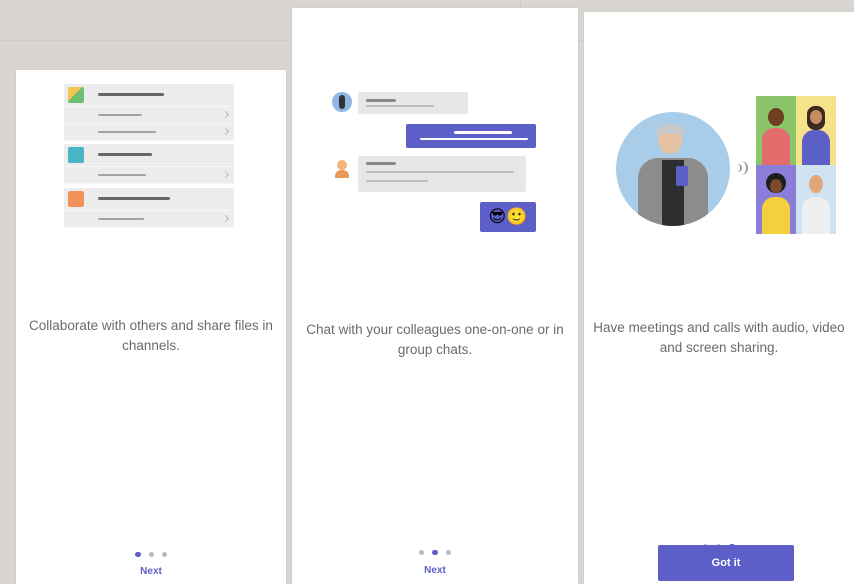 The width and height of the screenshot is (854, 584). Describe the element at coordinates (471, 136) in the screenshot. I see `outgoing-message-bubble` at that location.